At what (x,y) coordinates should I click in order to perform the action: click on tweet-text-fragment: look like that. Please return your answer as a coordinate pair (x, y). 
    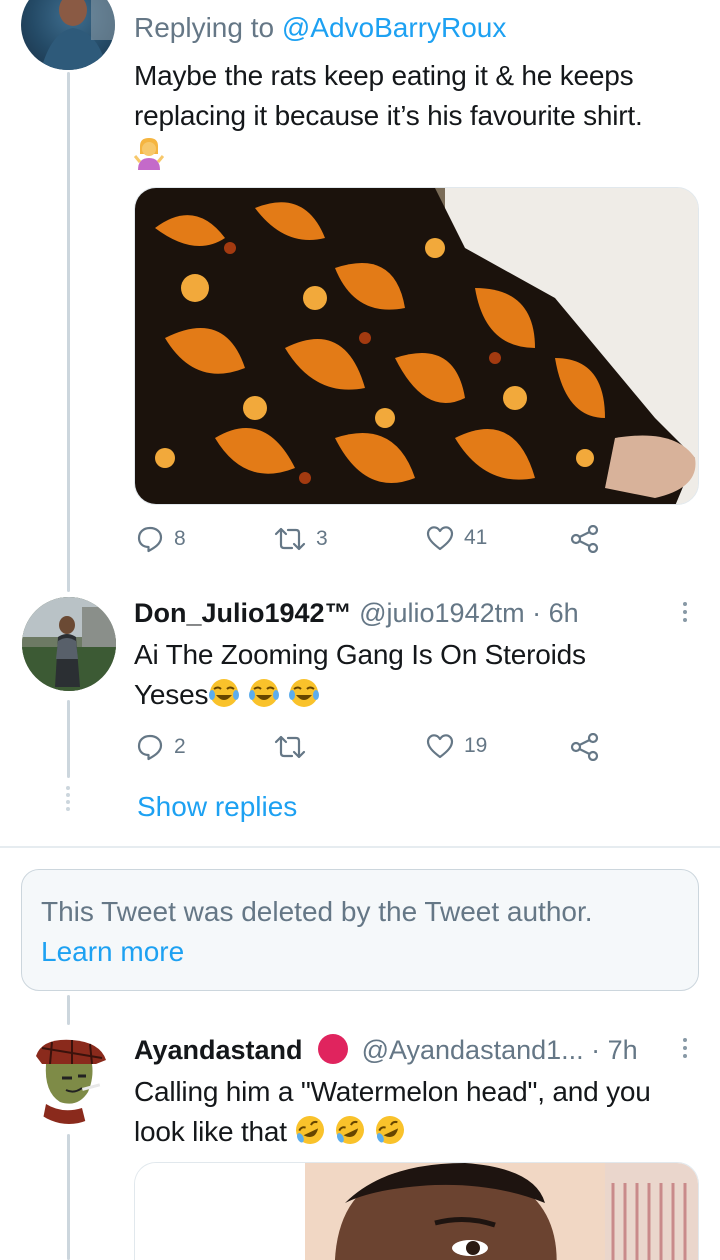
    Looking at the image, I should click on (210, 1131).